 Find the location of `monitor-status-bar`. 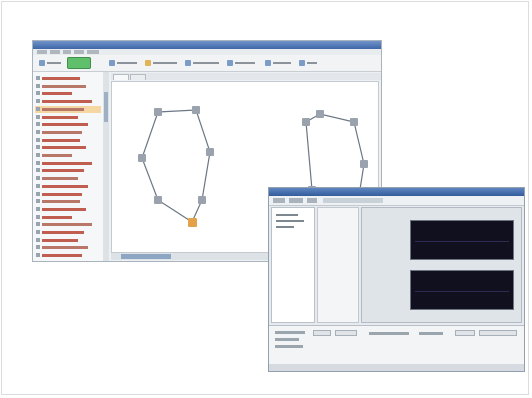

monitor-status-bar is located at coordinates (396, 367).